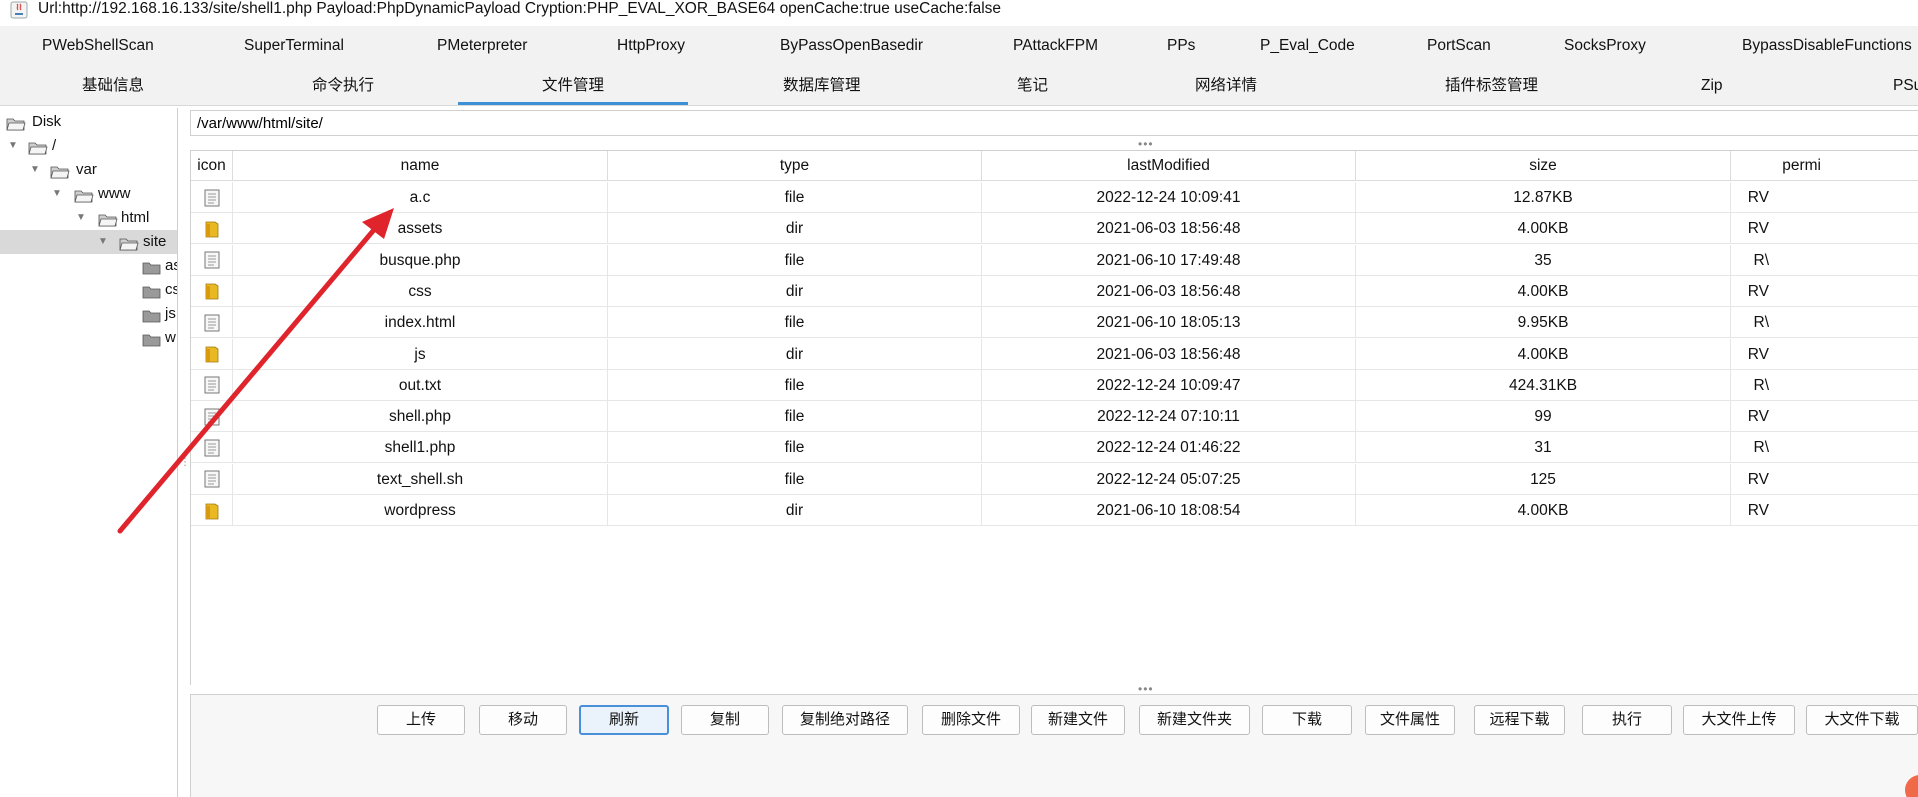 This screenshot has height=797, width=1918. What do you see at coordinates (1491, 86) in the screenshot?
I see `tab-6: 插件标签管理` at bounding box center [1491, 86].